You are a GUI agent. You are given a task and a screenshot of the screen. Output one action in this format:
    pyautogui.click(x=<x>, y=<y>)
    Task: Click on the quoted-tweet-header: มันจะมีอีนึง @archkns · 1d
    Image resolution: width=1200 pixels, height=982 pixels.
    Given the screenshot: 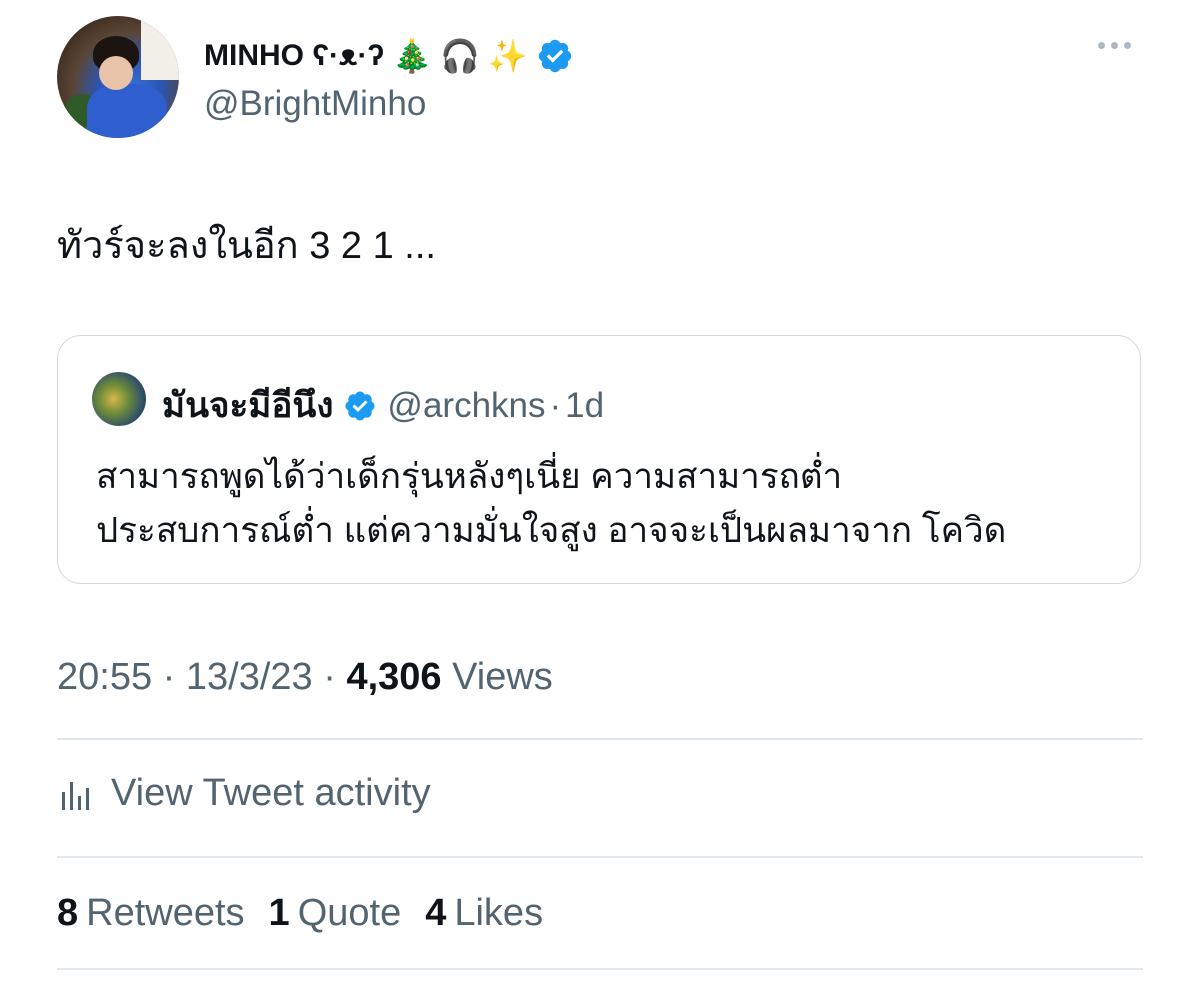 What is the action you would take?
    pyautogui.click(x=383, y=405)
    